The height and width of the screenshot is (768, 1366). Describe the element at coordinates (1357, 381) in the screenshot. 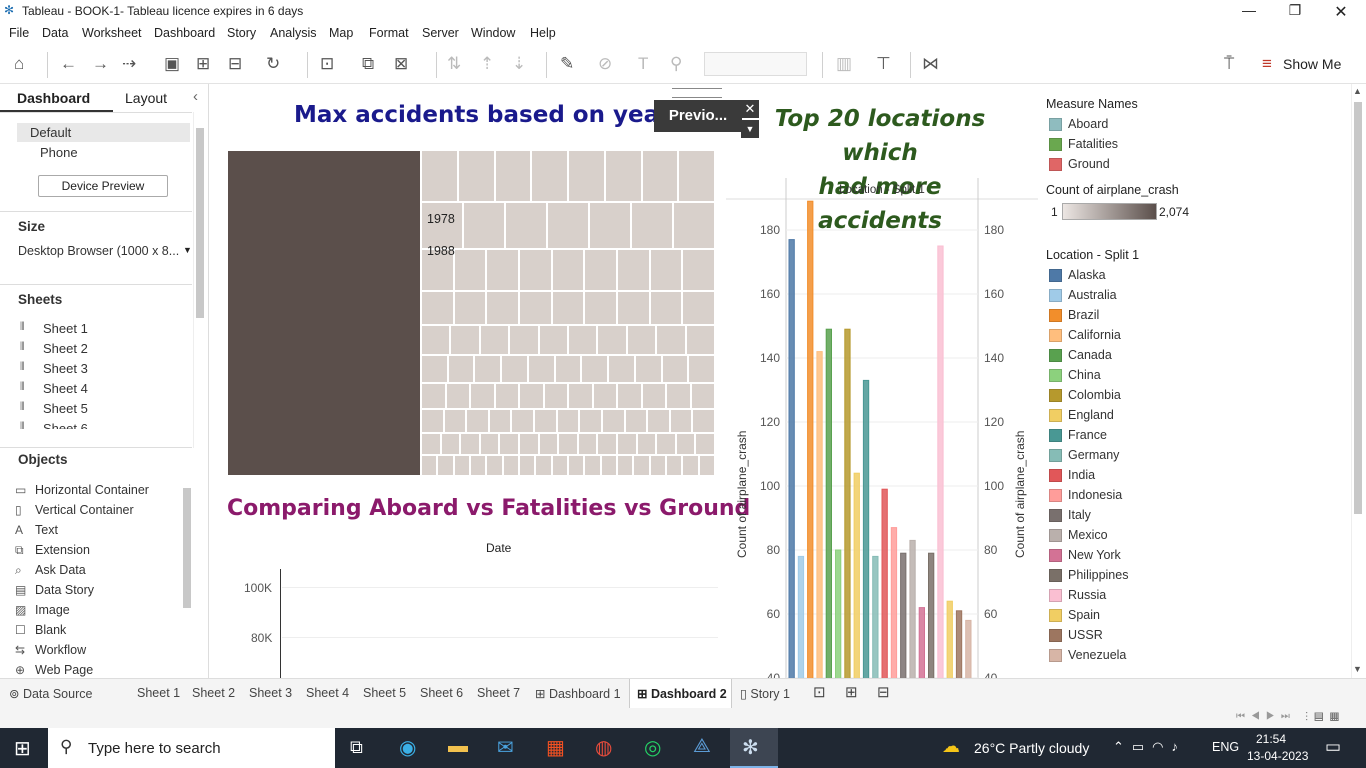

I see `canvas-scrollbar: ▲ ▼` at that location.